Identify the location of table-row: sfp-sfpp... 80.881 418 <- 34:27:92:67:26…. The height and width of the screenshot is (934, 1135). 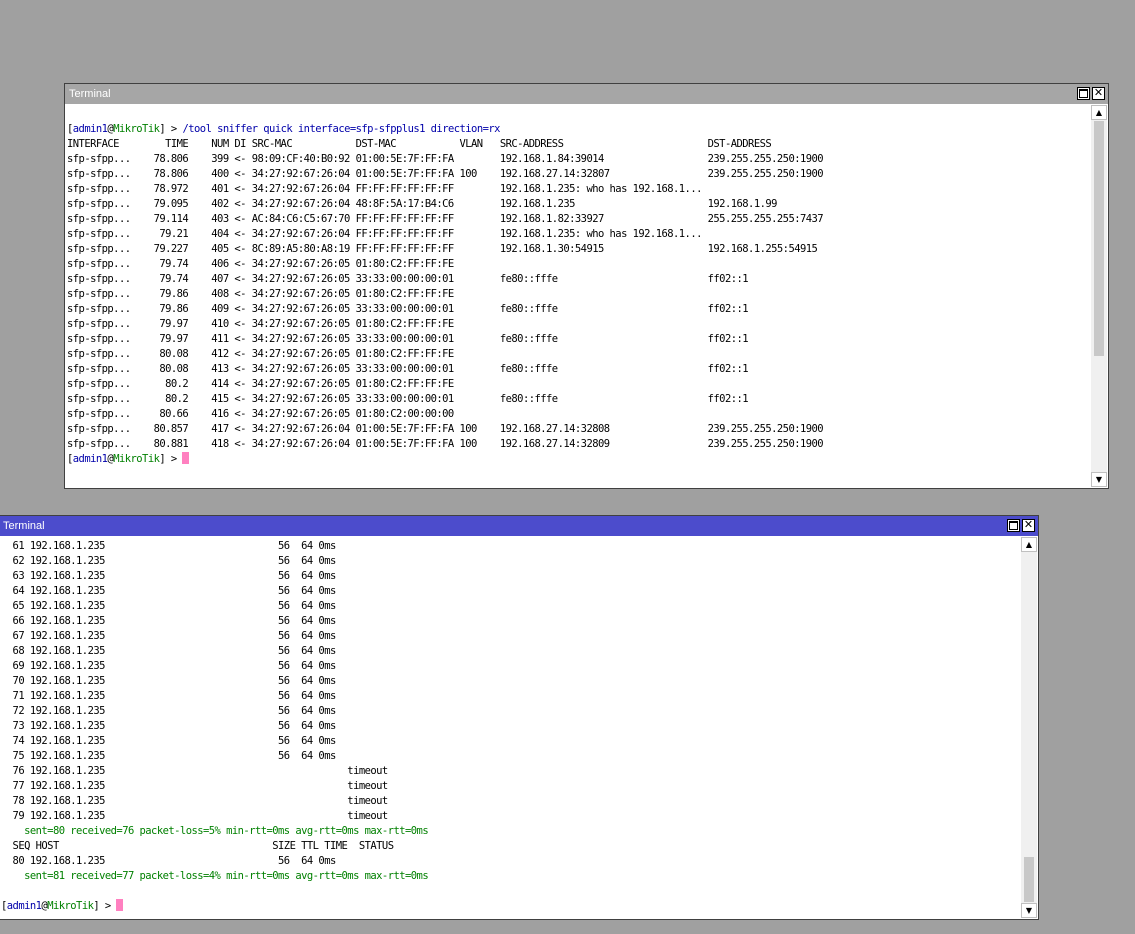
(445, 444).